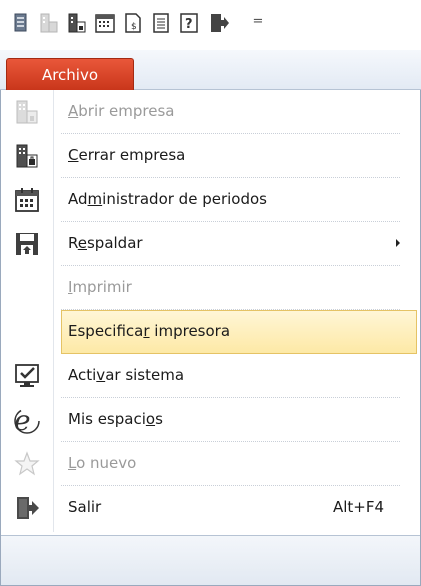  I want to click on backup-icon, so click(27, 244).